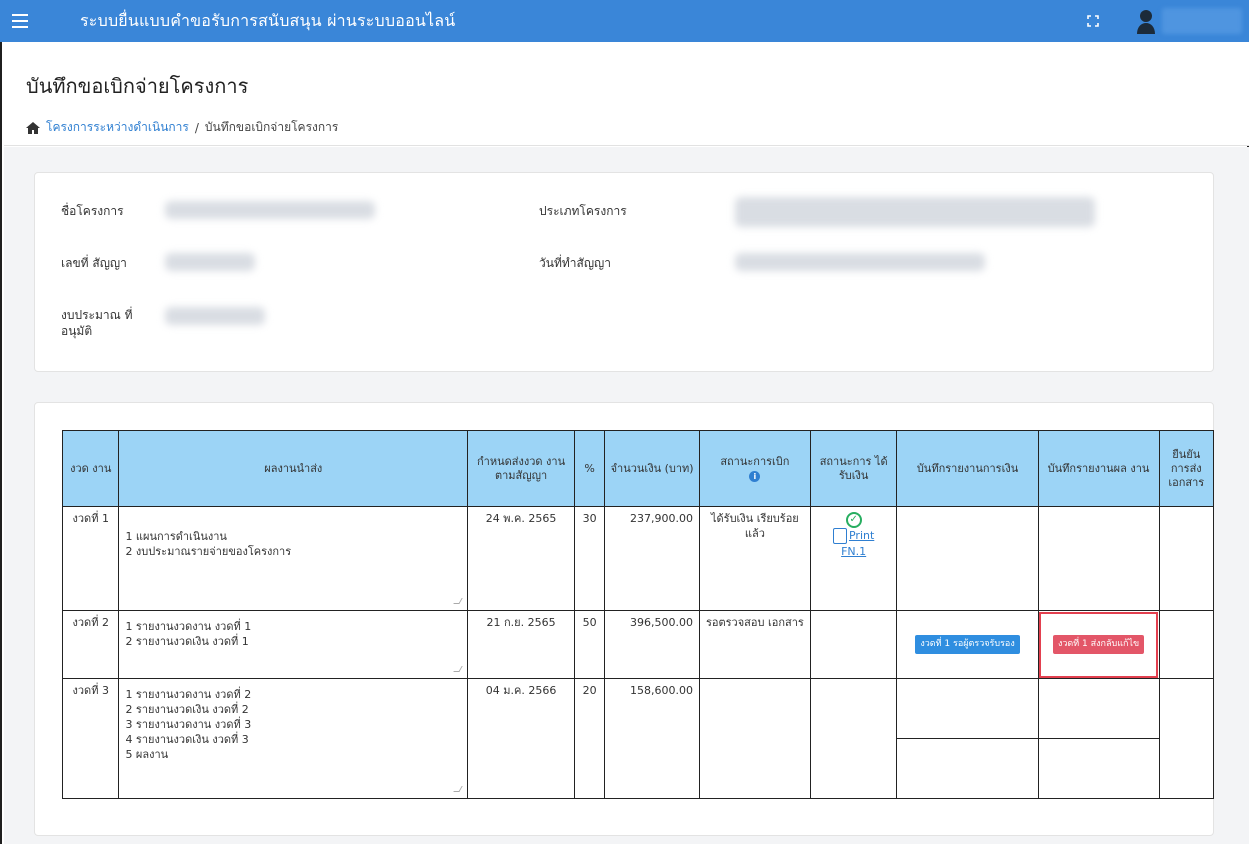 The image size is (1249, 844). What do you see at coordinates (187, 709) in the screenshot?
I see `deliverable-item: 2 รายงานงวดเงิน งวดที่ 2` at bounding box center [187, 709].